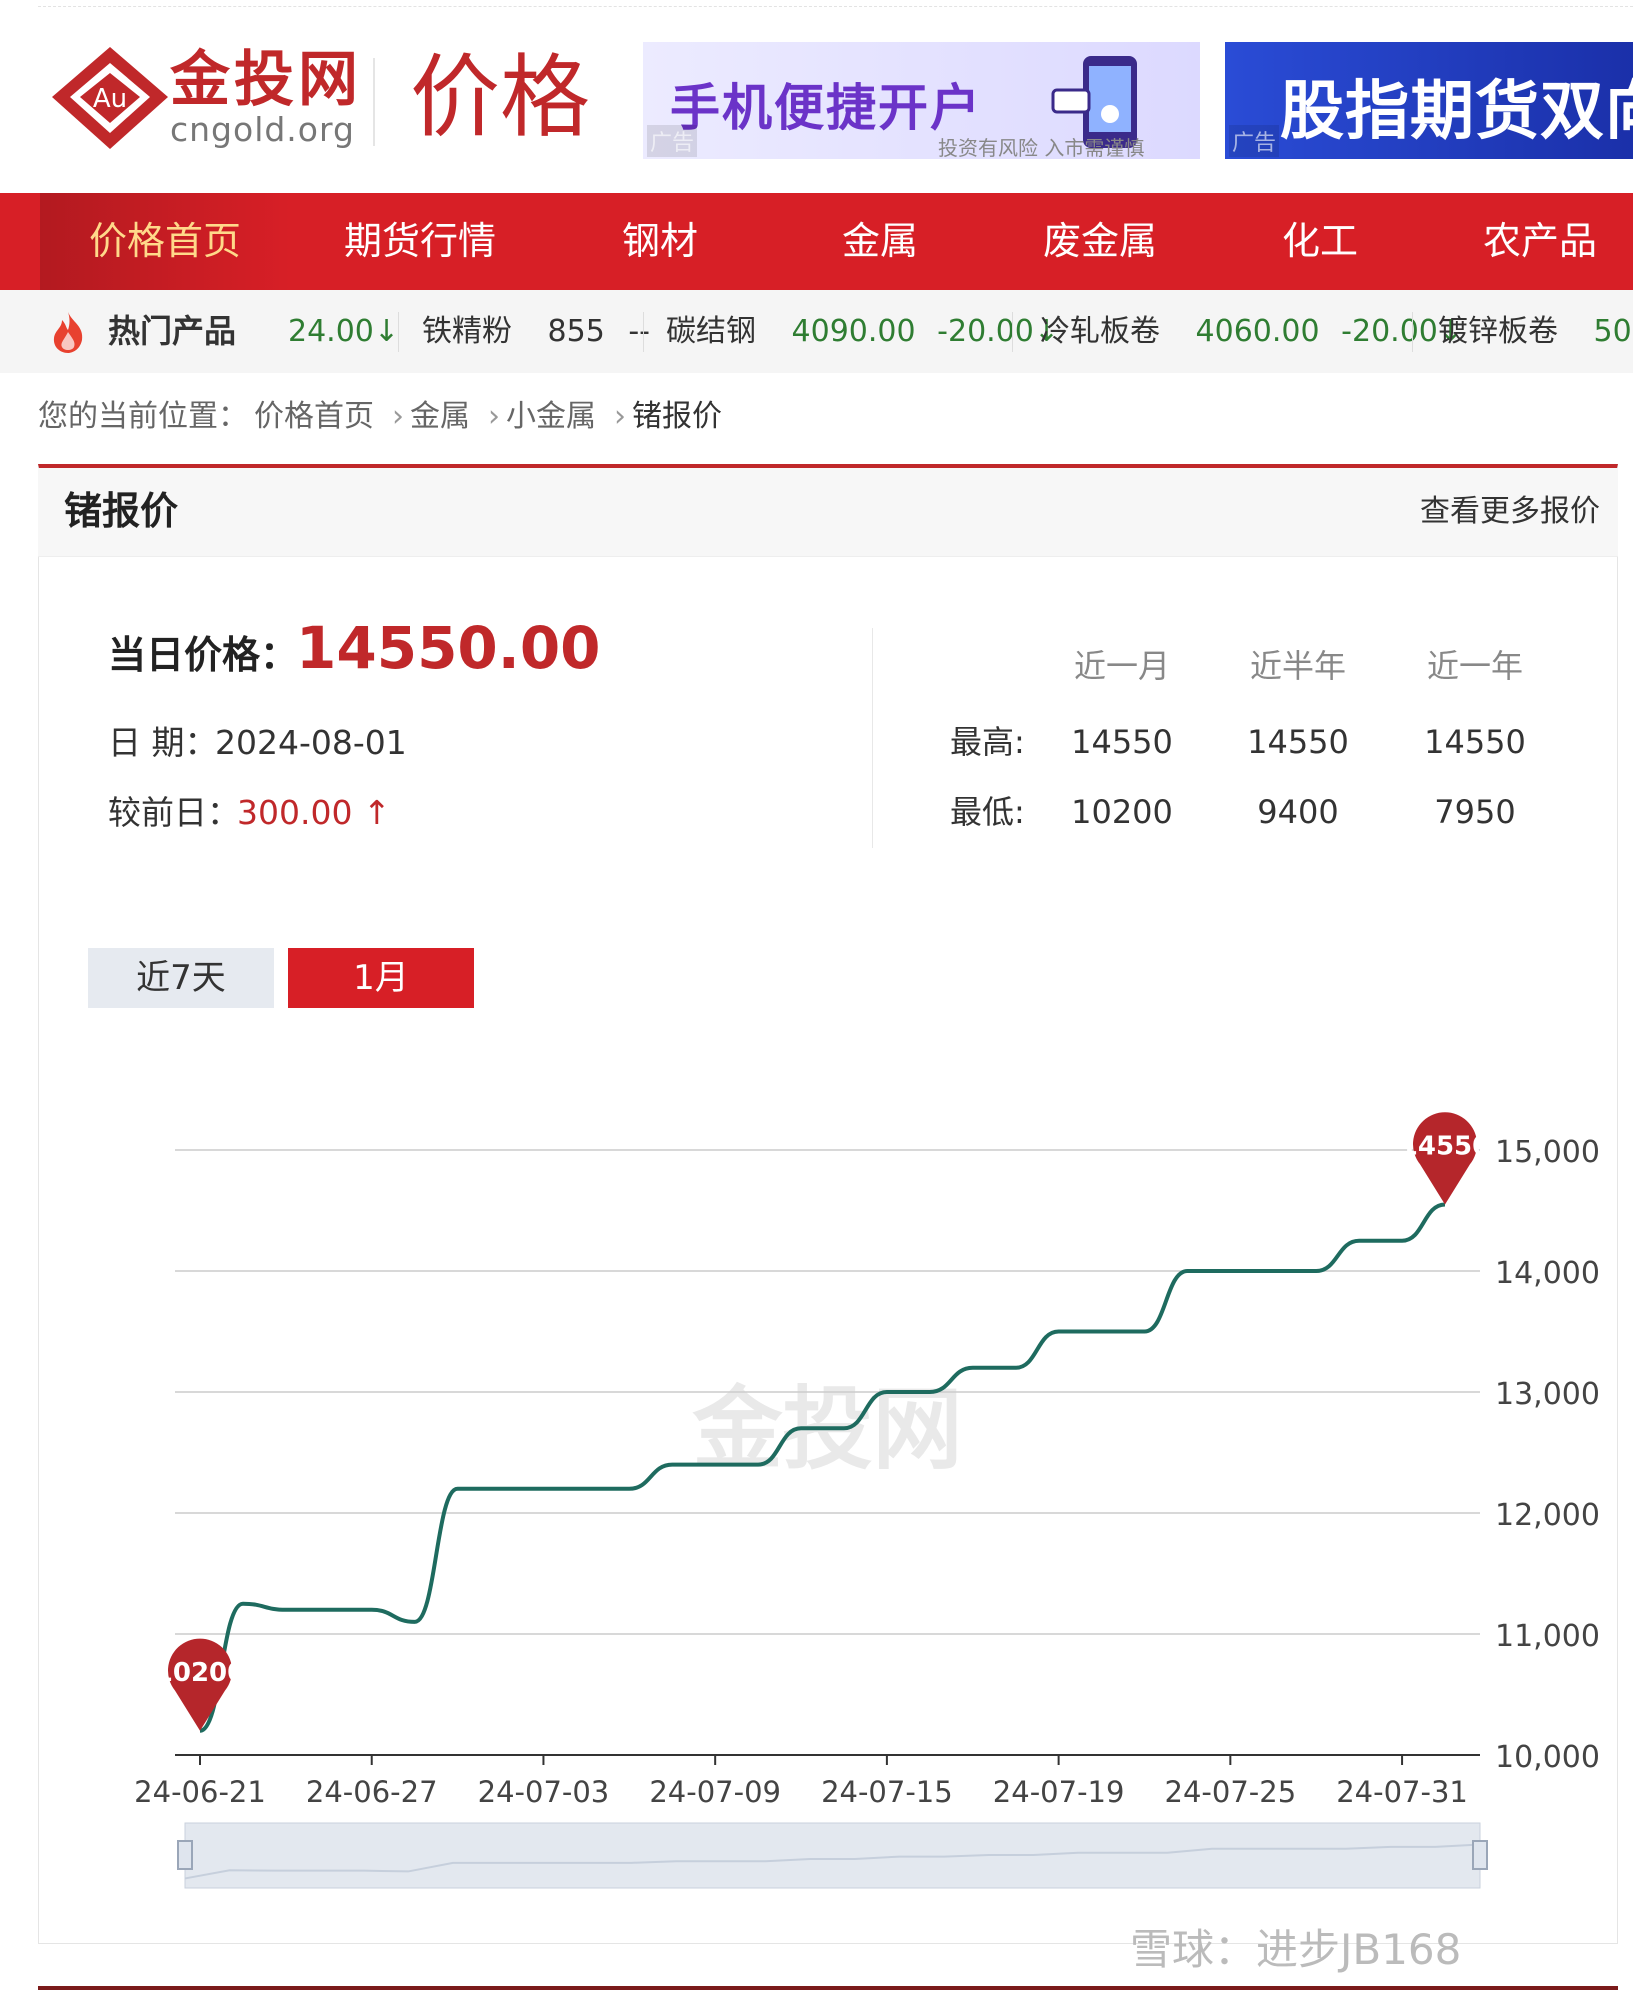 The width and height of the screenshot is (1633, 2000). I want to click on ad-banner-futures: 股指期货双向 广告, so click(1429, 100).